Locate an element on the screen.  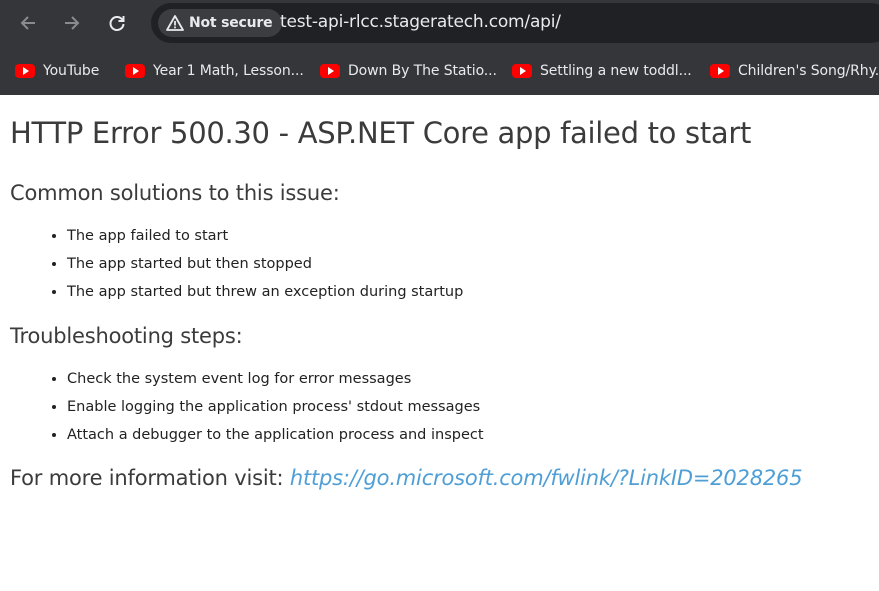
solutions-heading: Common solutions to this issue: is located at coordinates (175, 193).